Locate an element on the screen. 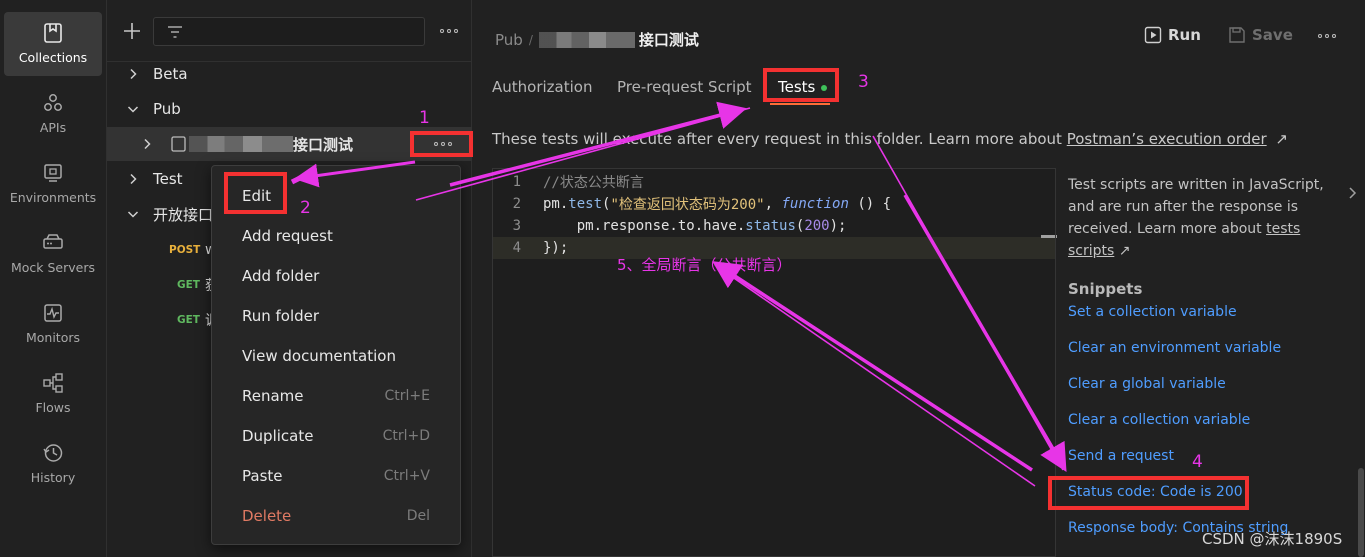  tree-item-beta: Beta is located at coordinates (289, 74).